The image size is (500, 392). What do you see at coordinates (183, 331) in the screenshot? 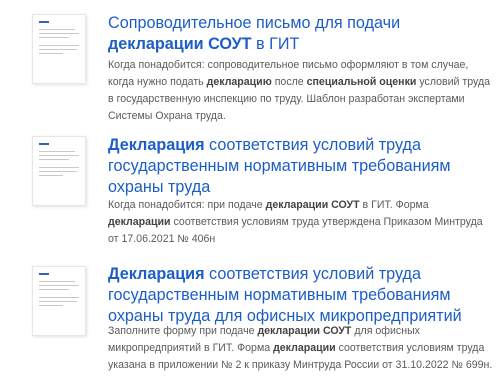
I see `text-segment: Заполните форму при подаче` at bounding box center [183, 331].